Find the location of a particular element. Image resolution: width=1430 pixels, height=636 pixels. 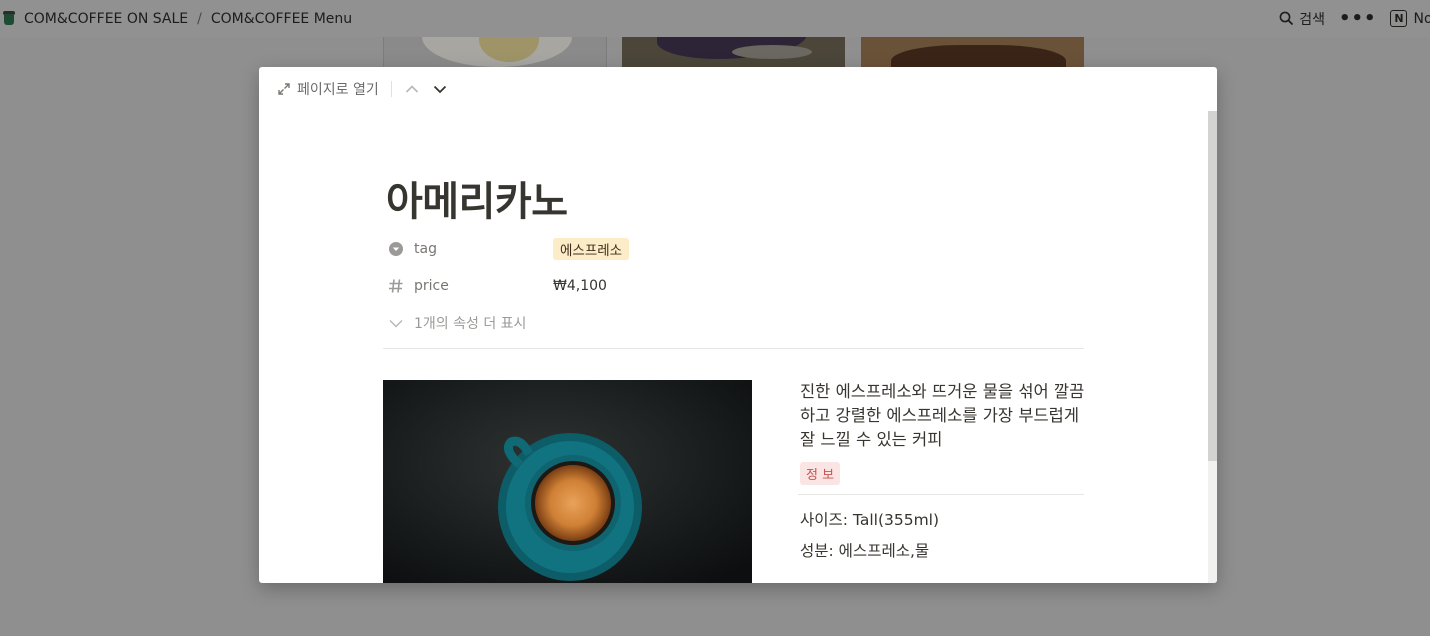

property-name-tag: tag is located at coordinates (425, 249).